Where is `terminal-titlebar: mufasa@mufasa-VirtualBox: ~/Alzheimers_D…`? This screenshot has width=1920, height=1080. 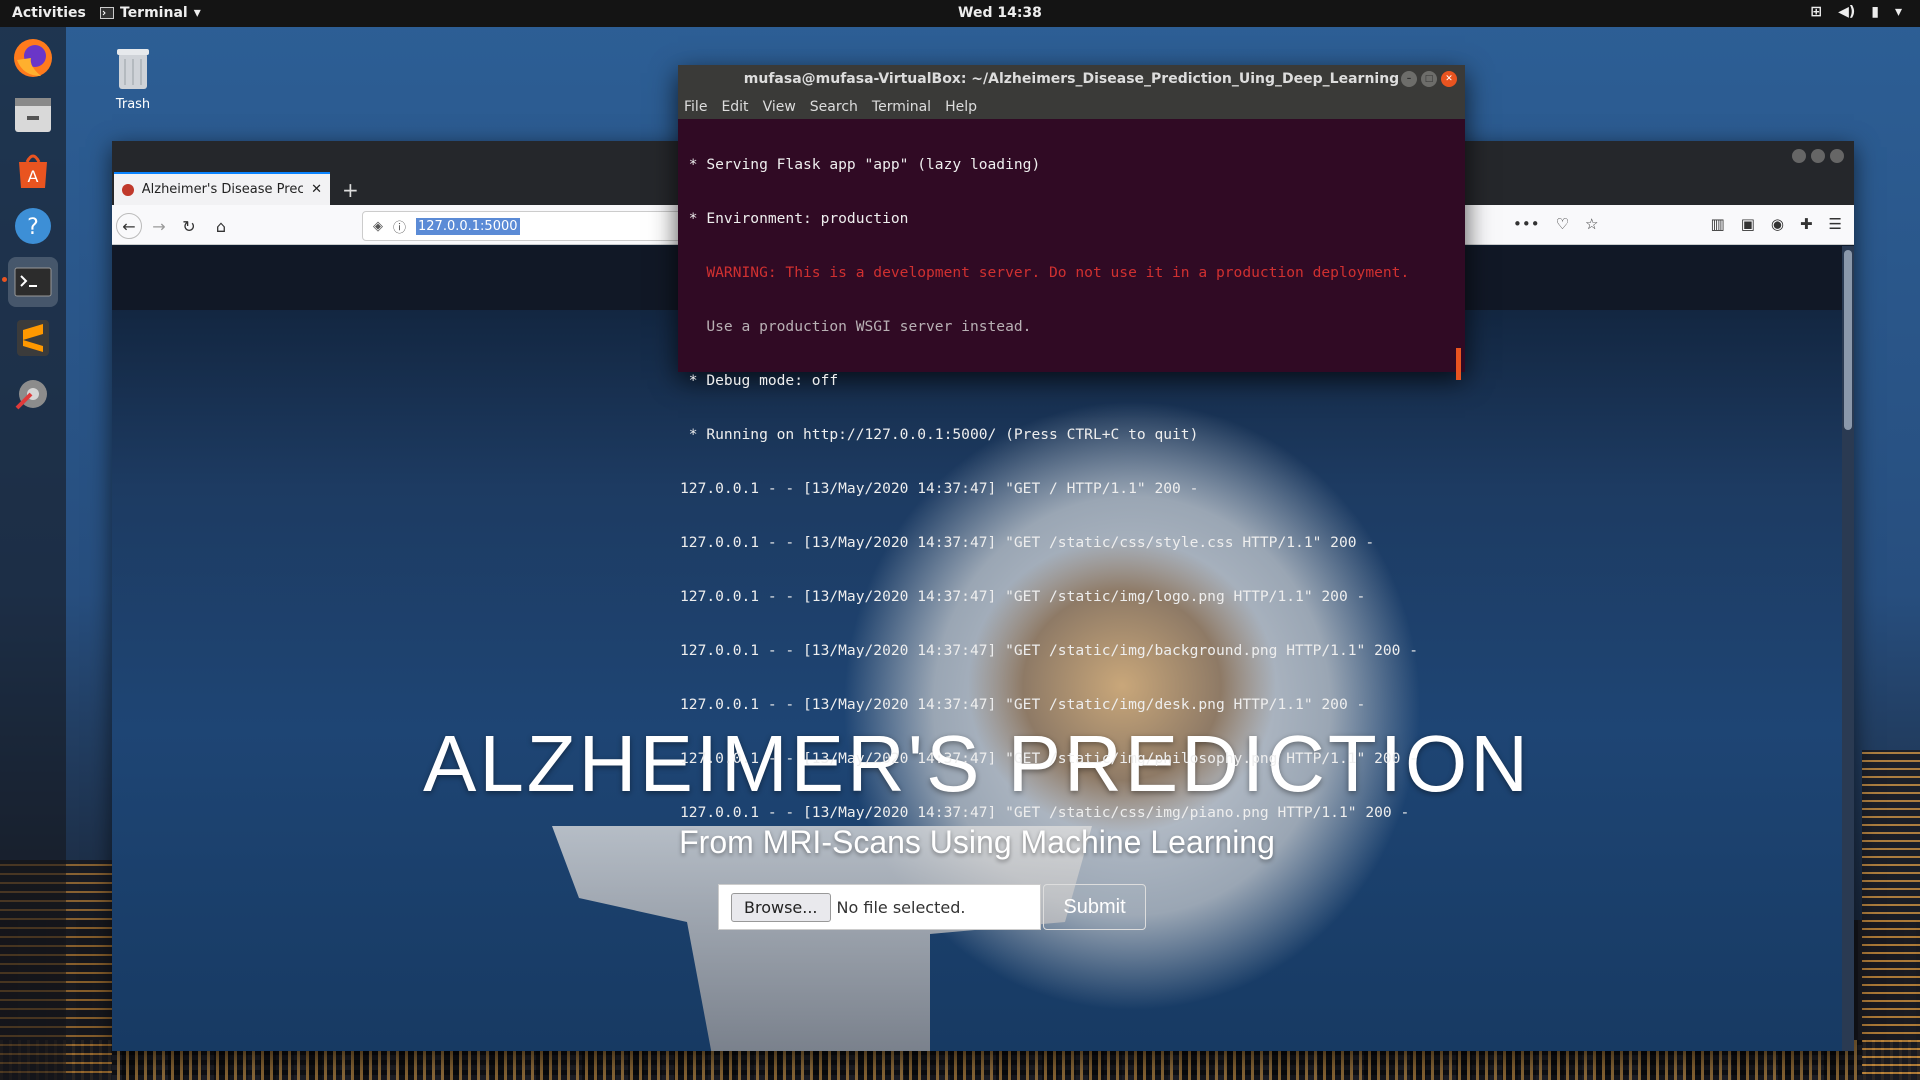 terminal-titlebar: mufasa@mufasa-VirtualBox: ~/Alzheimers_D… is located at coordinates (1071, 79).